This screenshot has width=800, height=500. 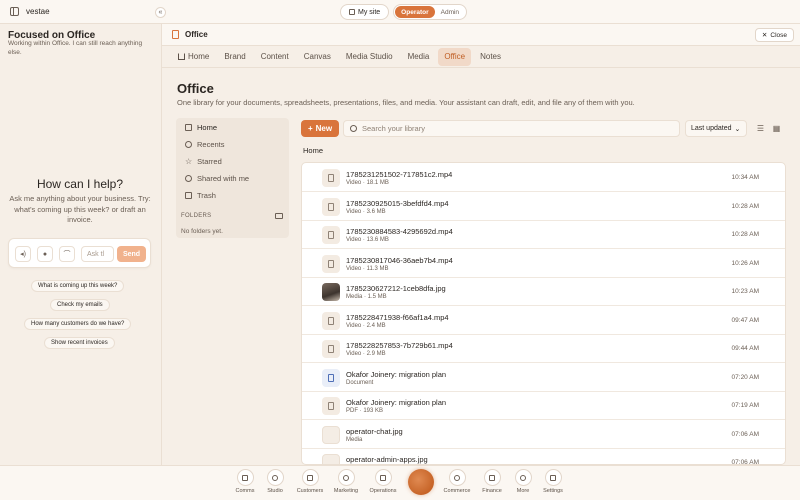 I want to click on suggestion-chip: Check my emails, so click(x=80, y=305).